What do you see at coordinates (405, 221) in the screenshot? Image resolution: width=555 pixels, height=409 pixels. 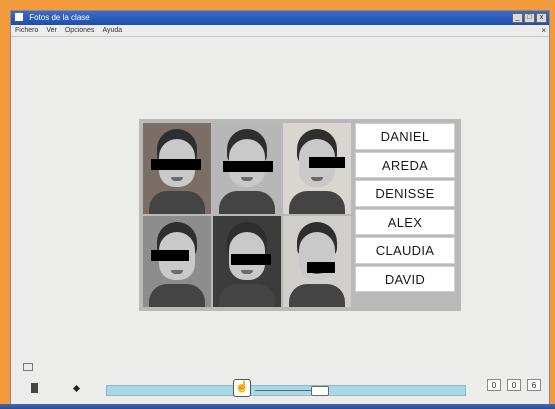 I see `name-card: ALEX` at bounding box center [405, 221].